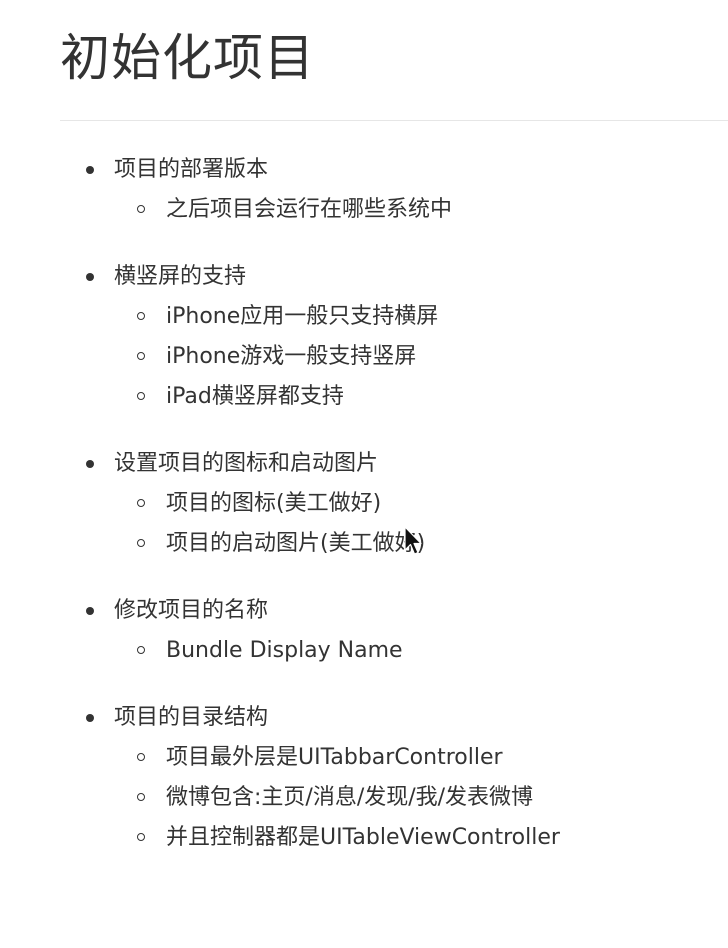 The width and height of the screenshot is (728, 948). I want to click on sub-item: 微博包含:主页/消息/发现/我/发表微博, so click(402, 798).